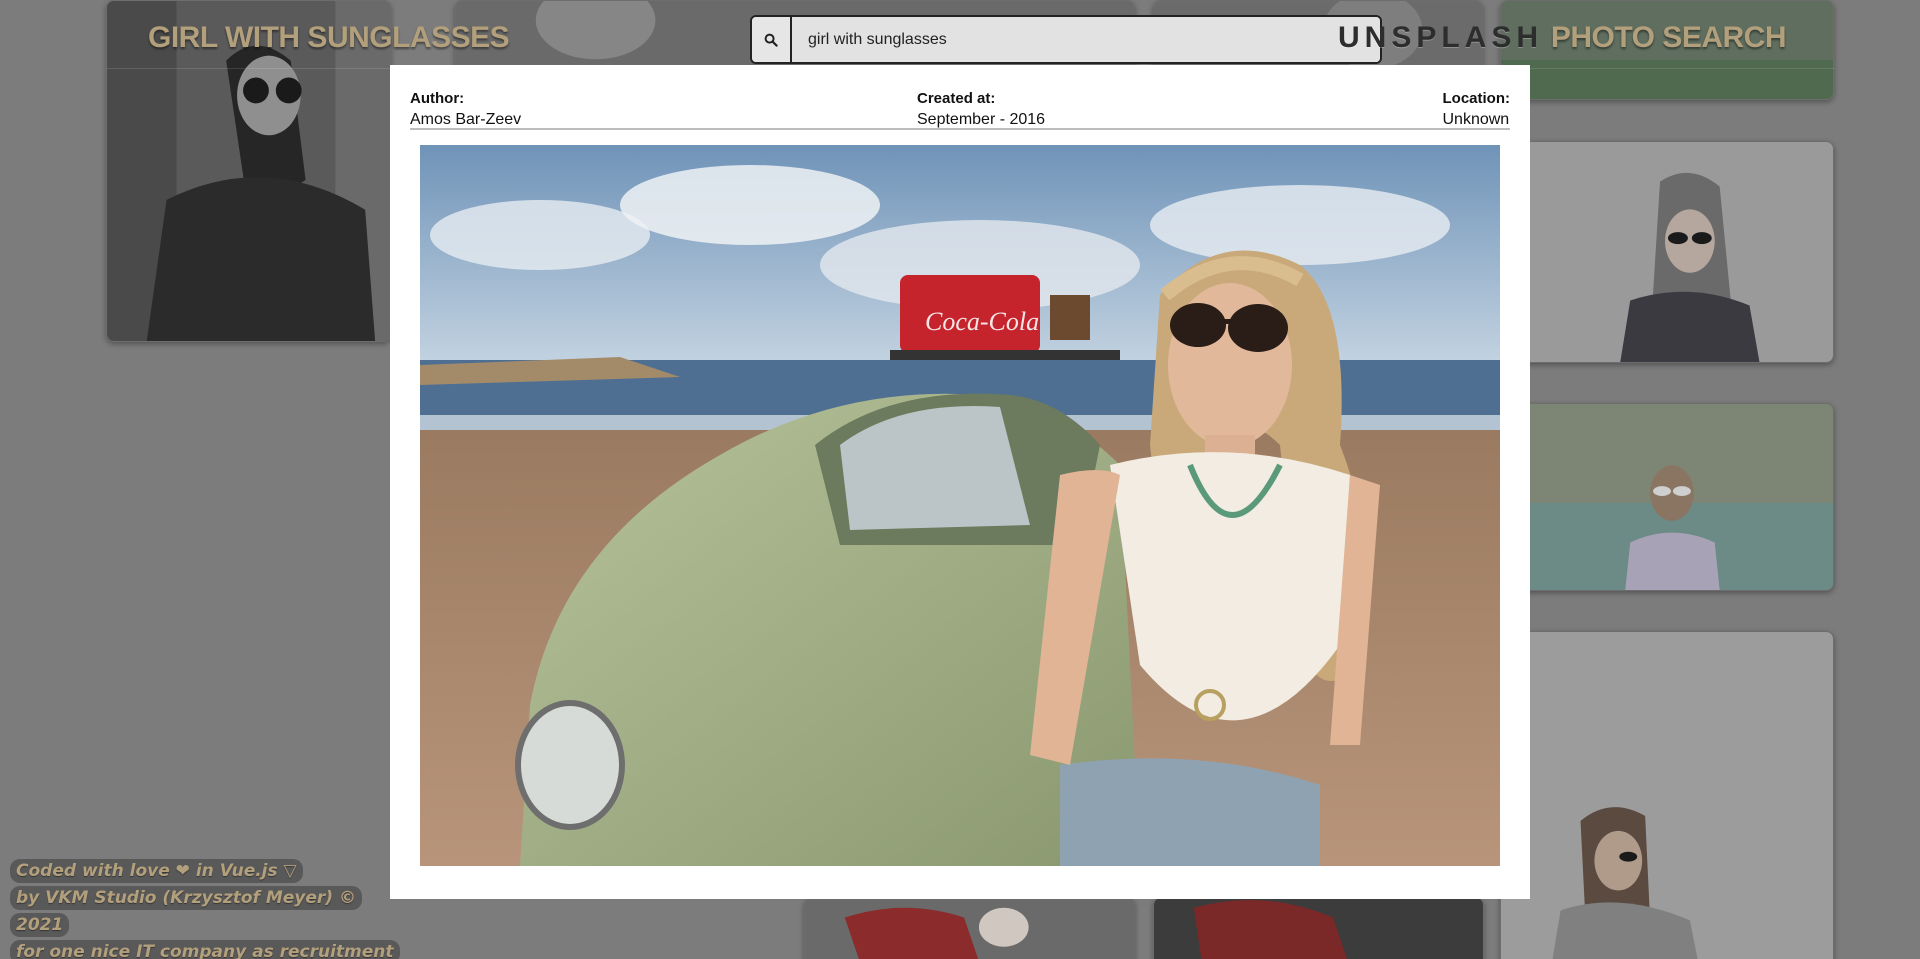 The width and height of the screenshot is (1920, 959). I want to click on search-input, so click(1086, 39).